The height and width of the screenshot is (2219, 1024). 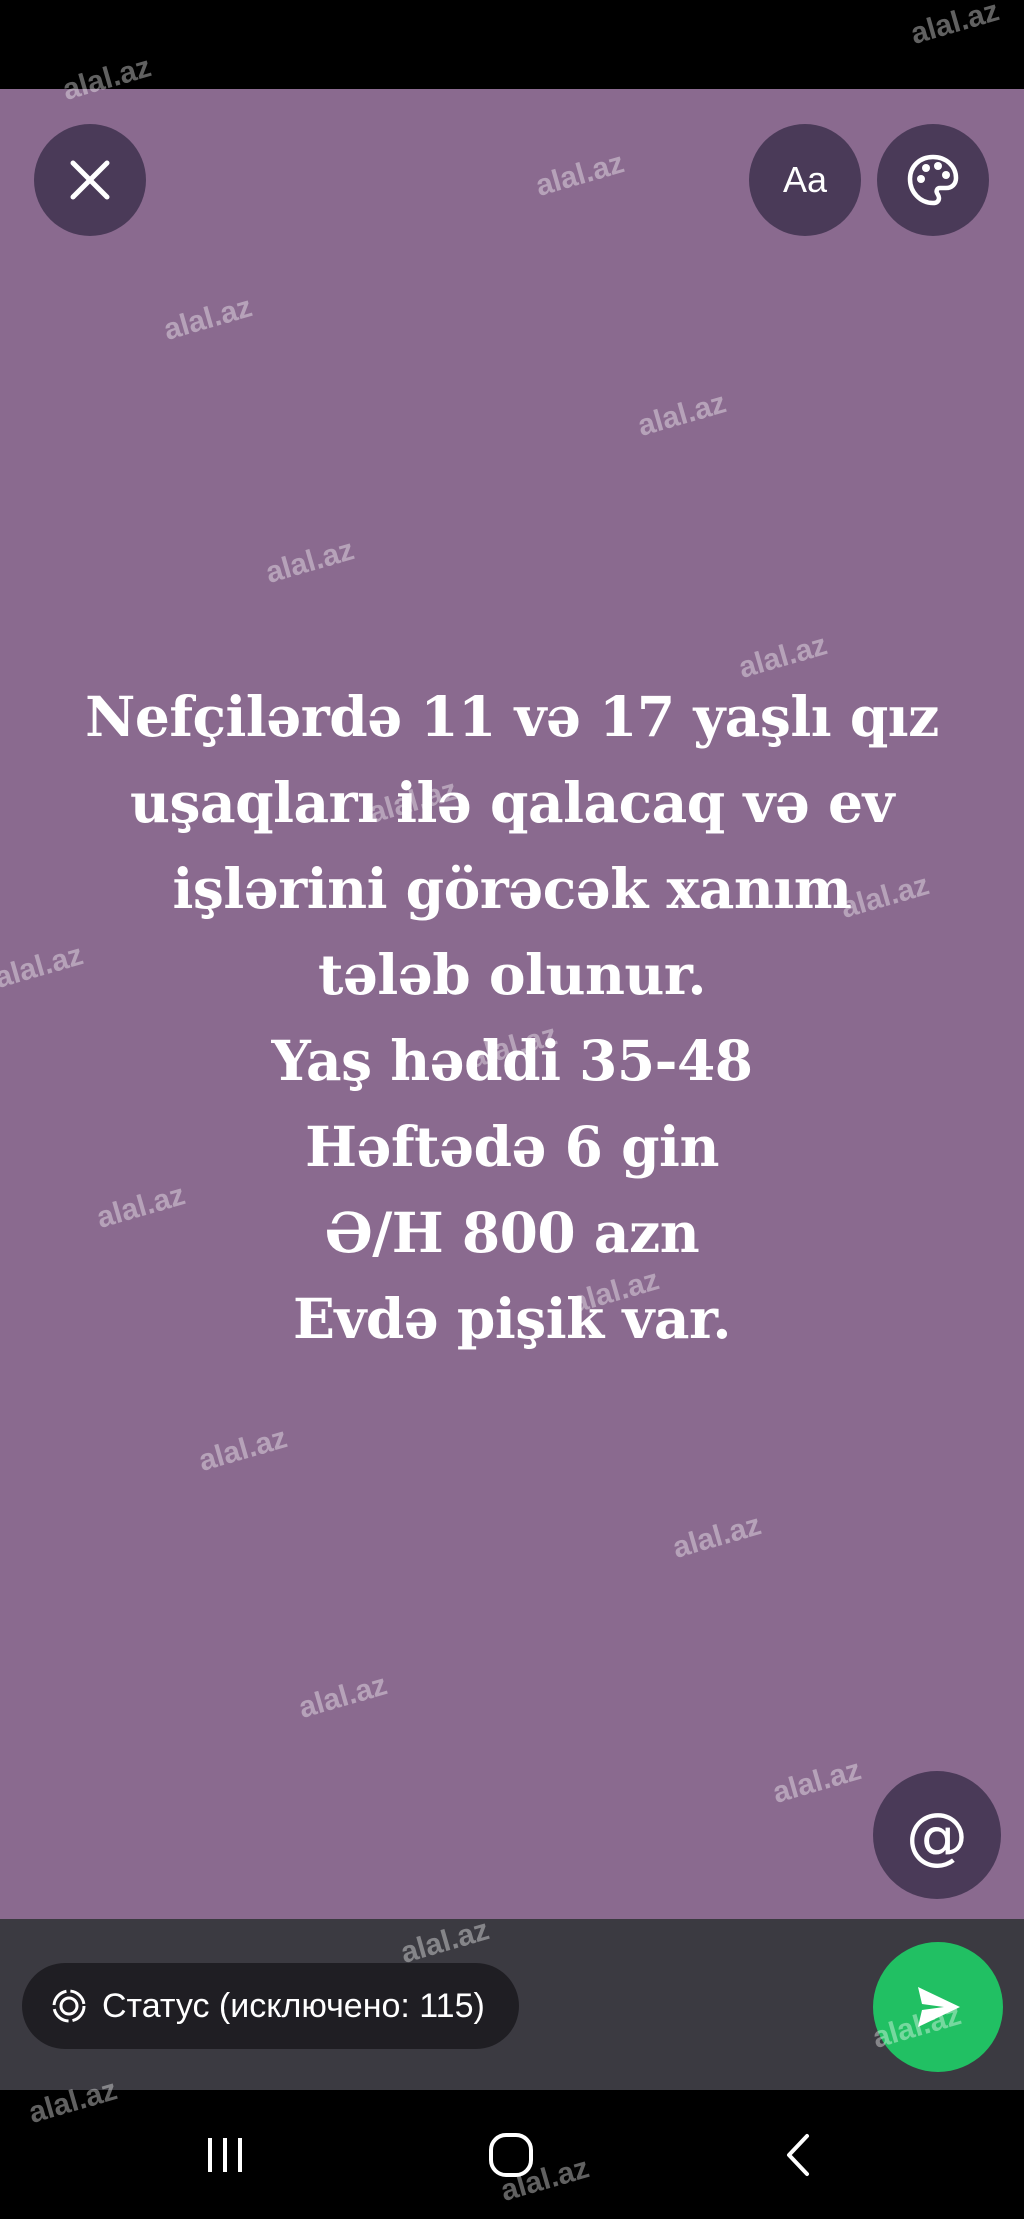 I want to click on background-color-button, so click(x=933, y=180).